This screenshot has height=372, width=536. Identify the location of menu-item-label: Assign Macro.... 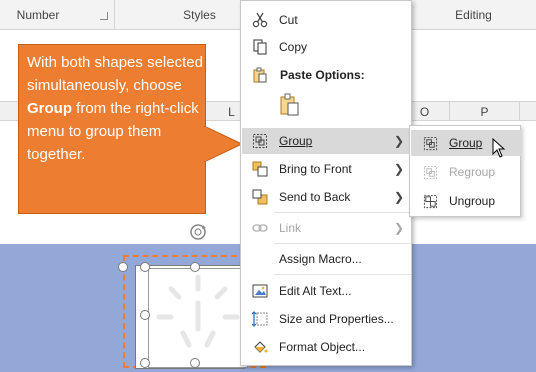
(320, 259).